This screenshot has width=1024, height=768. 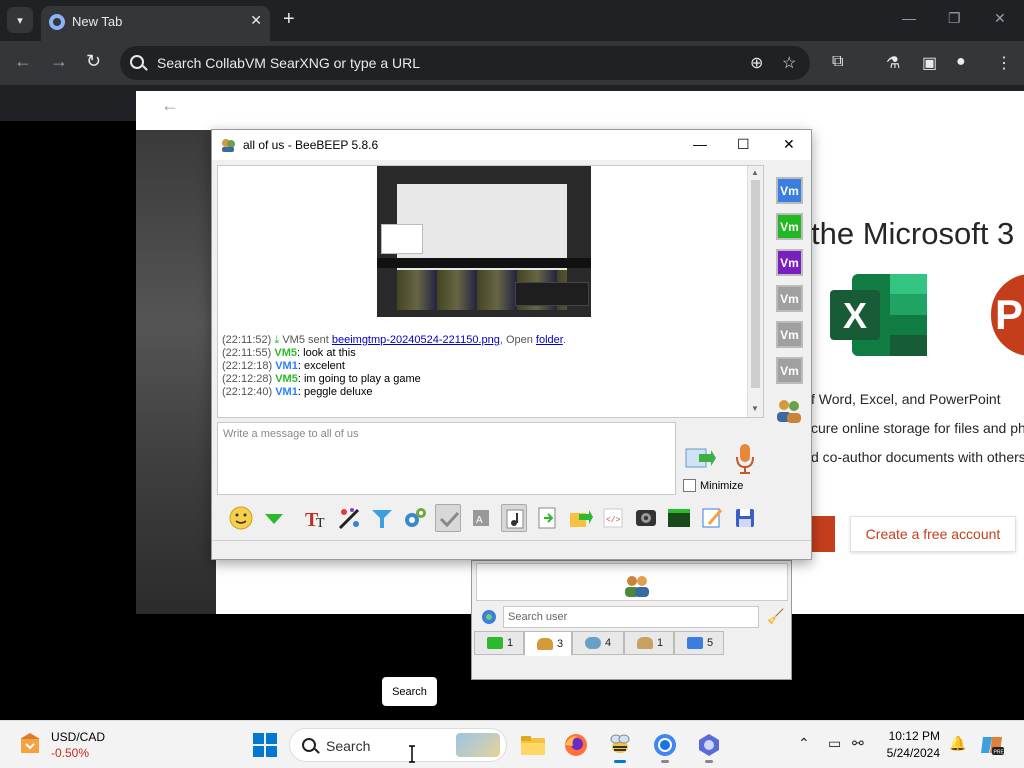 I want to click on file-explorer-icon, so click(x=533, y=745).